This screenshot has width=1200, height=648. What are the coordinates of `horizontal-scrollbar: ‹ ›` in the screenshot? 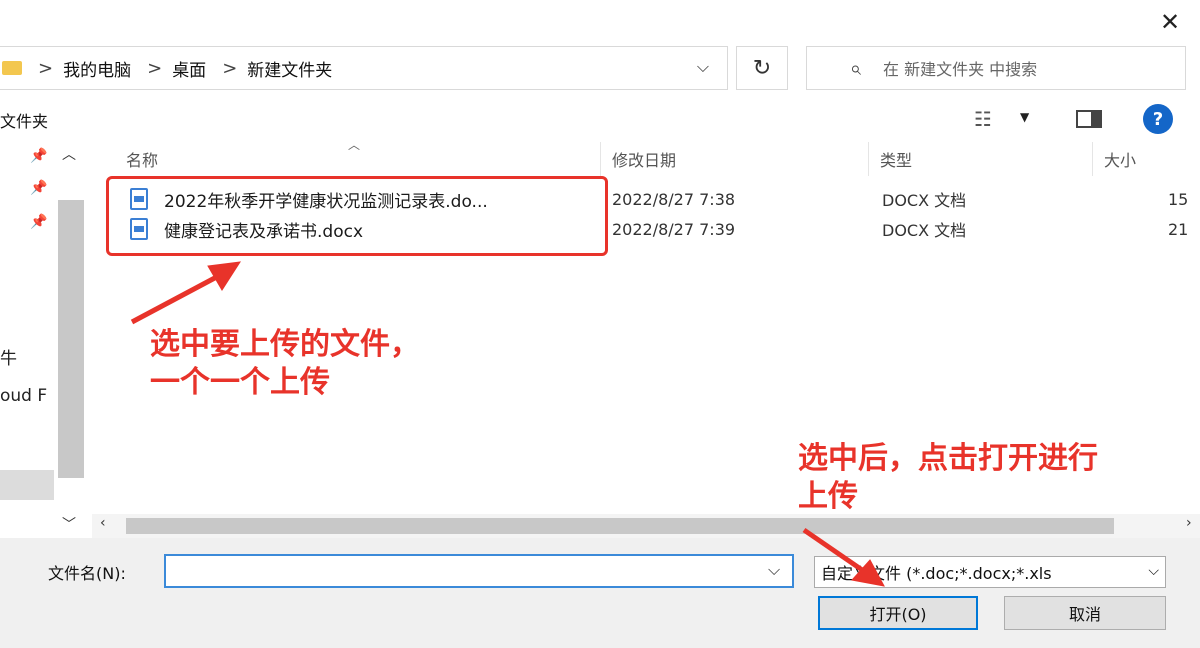 It's located at (646, 526).